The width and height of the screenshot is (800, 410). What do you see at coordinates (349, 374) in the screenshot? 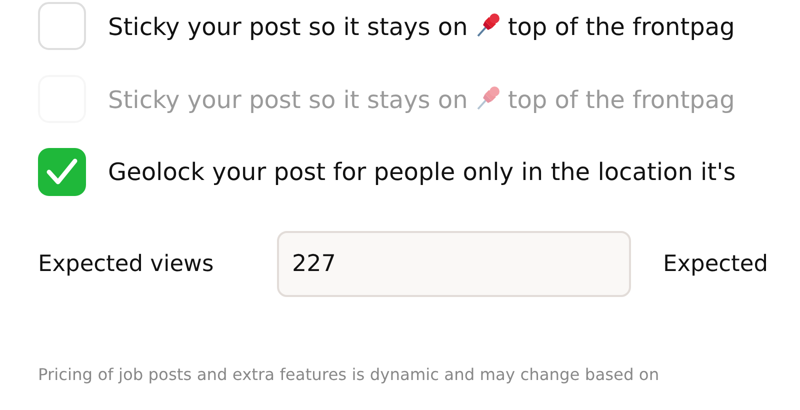
I see `pricing-note: Pricing of job posts and extra features is dynamic and may change based on` at bounding box center [349, 374].